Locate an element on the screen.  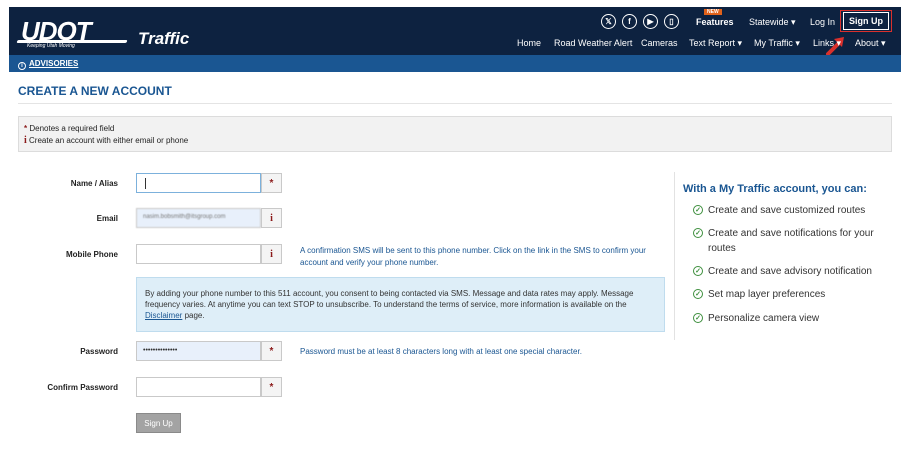
page-title: CREATE A NEW ACCOUNT is located at coordinates (95, 91).